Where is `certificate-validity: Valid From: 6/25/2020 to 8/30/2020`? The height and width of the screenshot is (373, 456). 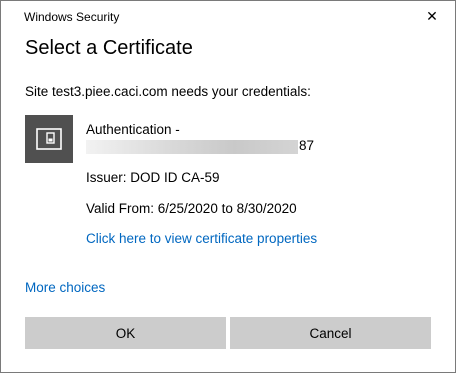 certificate-validity: Valid From: 6/25/2020 to 8/30/2020 is located at coordinates (191, 208).